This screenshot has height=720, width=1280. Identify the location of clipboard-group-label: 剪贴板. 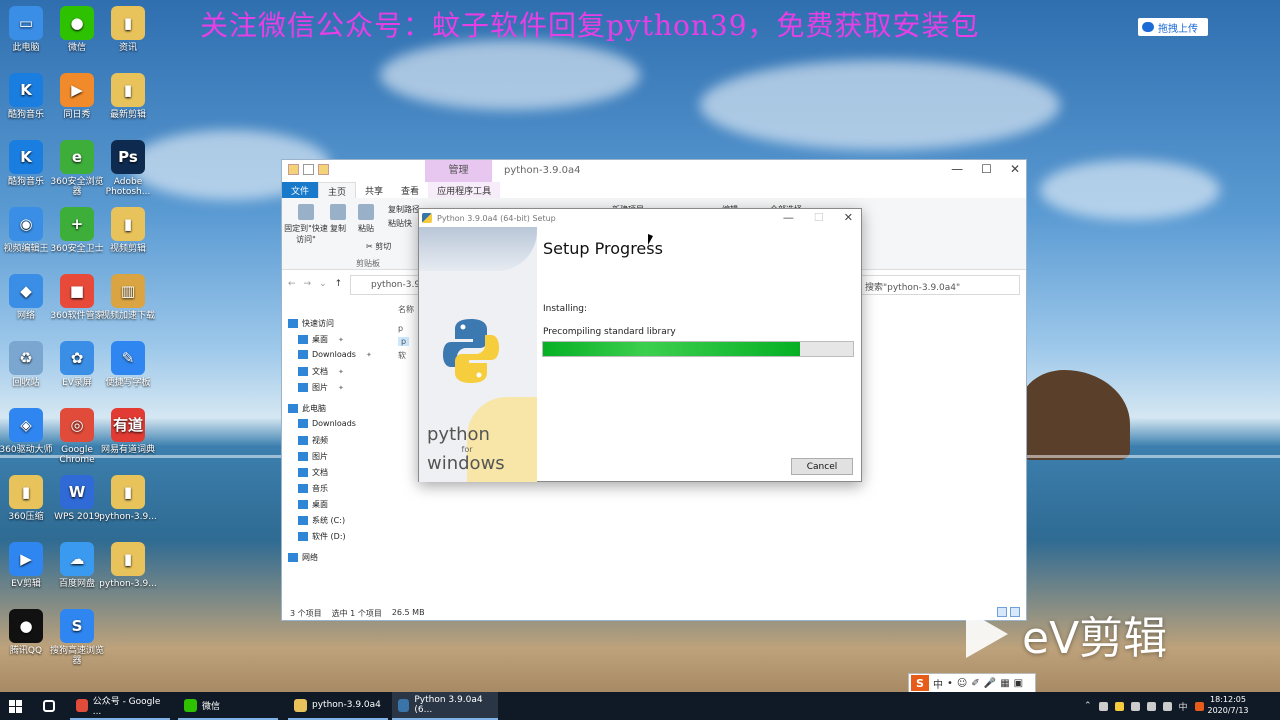
(368, 263).